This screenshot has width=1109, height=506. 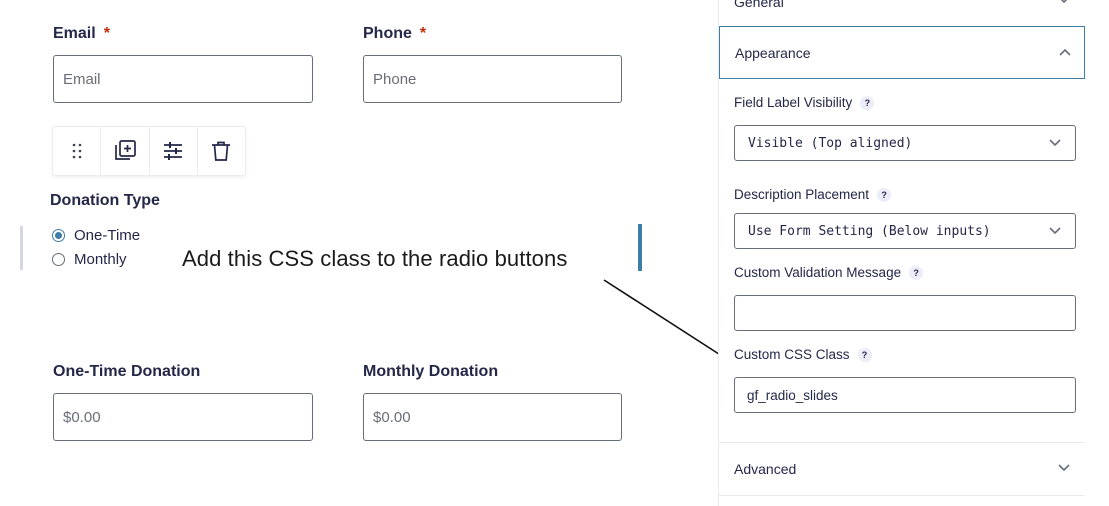 What do you see at coordinates (1065, 52) in the screenshot?
I see `chevron-up-icon` at bounding box center [1065, 52].